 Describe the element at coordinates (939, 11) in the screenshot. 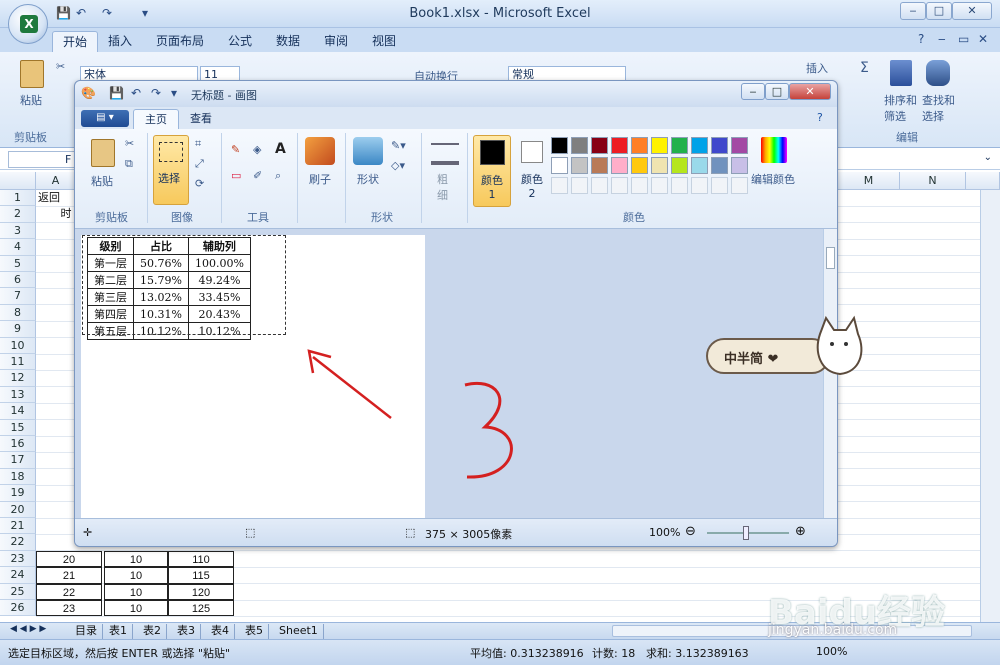

I see `maximize-button: □` at that location.